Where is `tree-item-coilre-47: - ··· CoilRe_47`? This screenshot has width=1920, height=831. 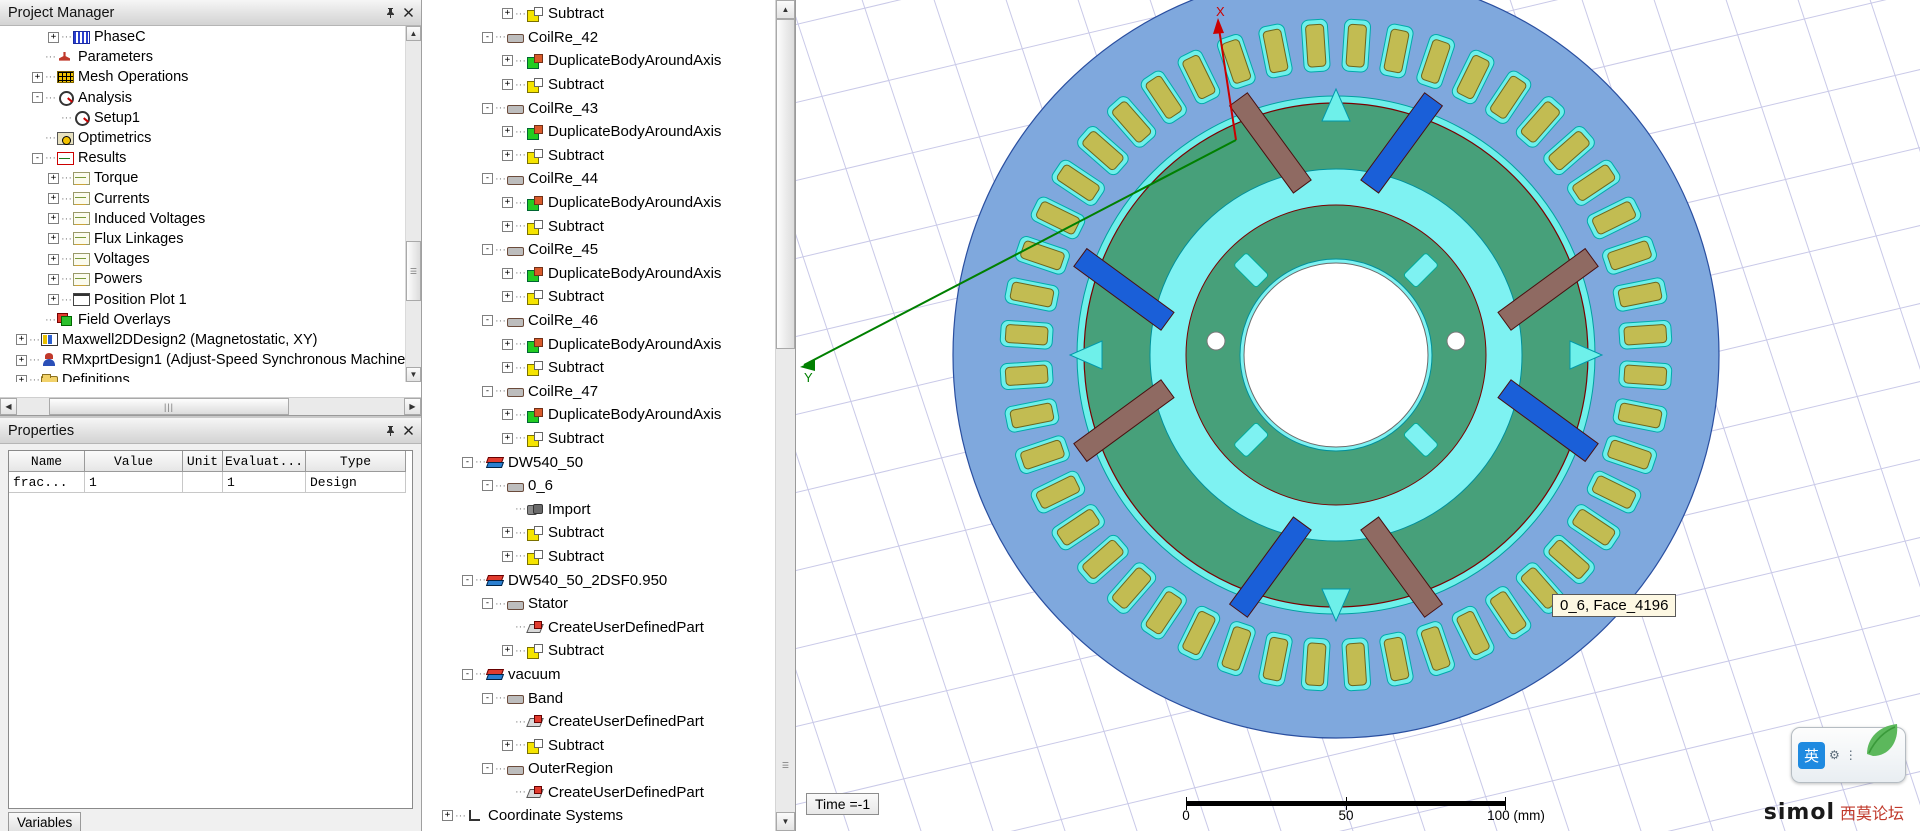
tree-item-coilre-47: - ··· CoilRe_47 is located at coordinates (598, 392).